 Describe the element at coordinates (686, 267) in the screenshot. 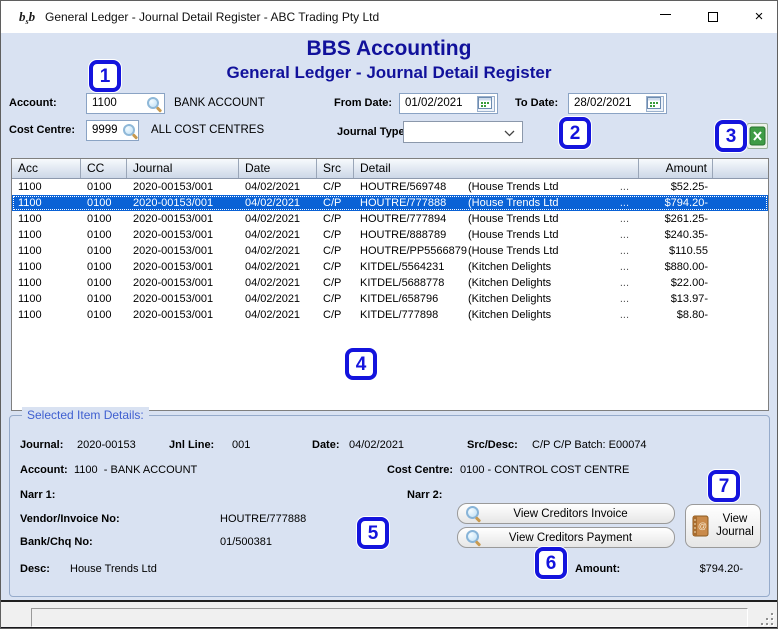

I see `cell-amount: $880.00-` at that location.